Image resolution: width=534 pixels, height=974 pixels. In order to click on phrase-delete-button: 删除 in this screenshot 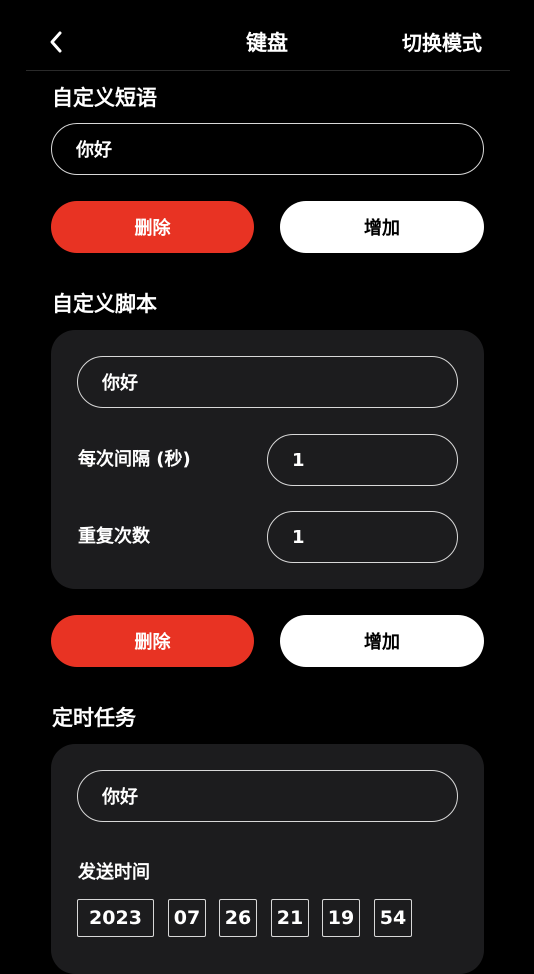, I will do `click(152, 227)`.